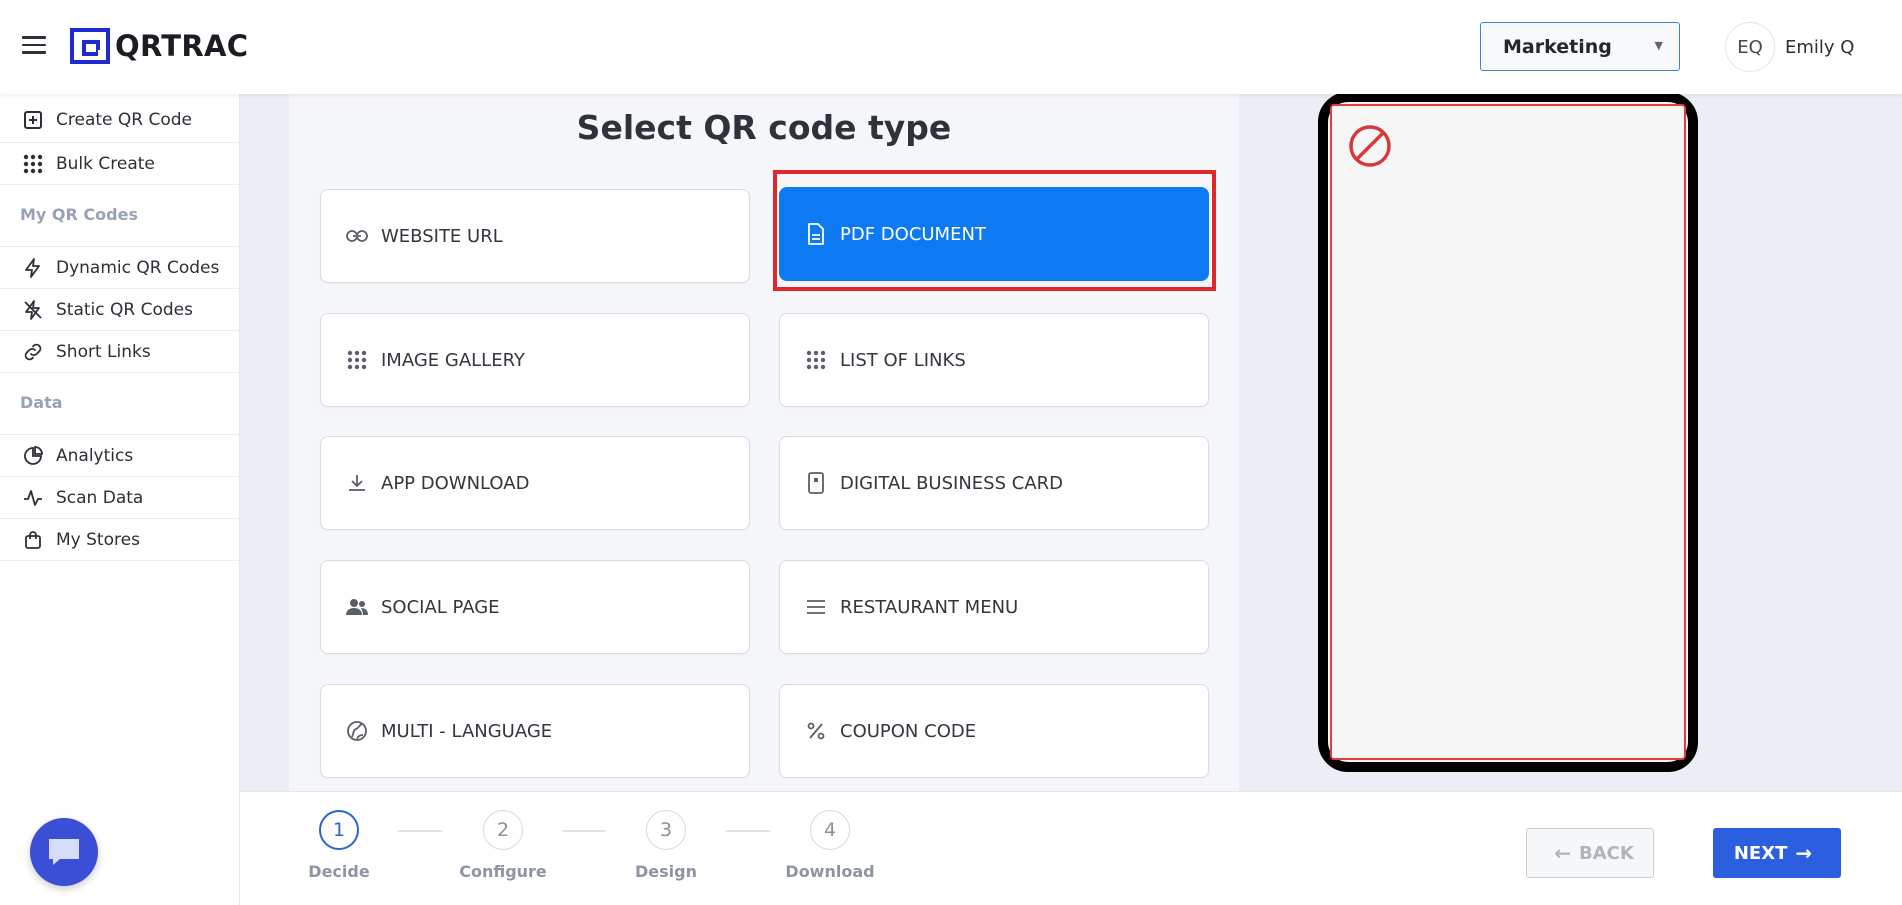 This screenshot has width=1902, height=905. I want to click on user-menu: EQ Emily Q, so click(1789, 47).